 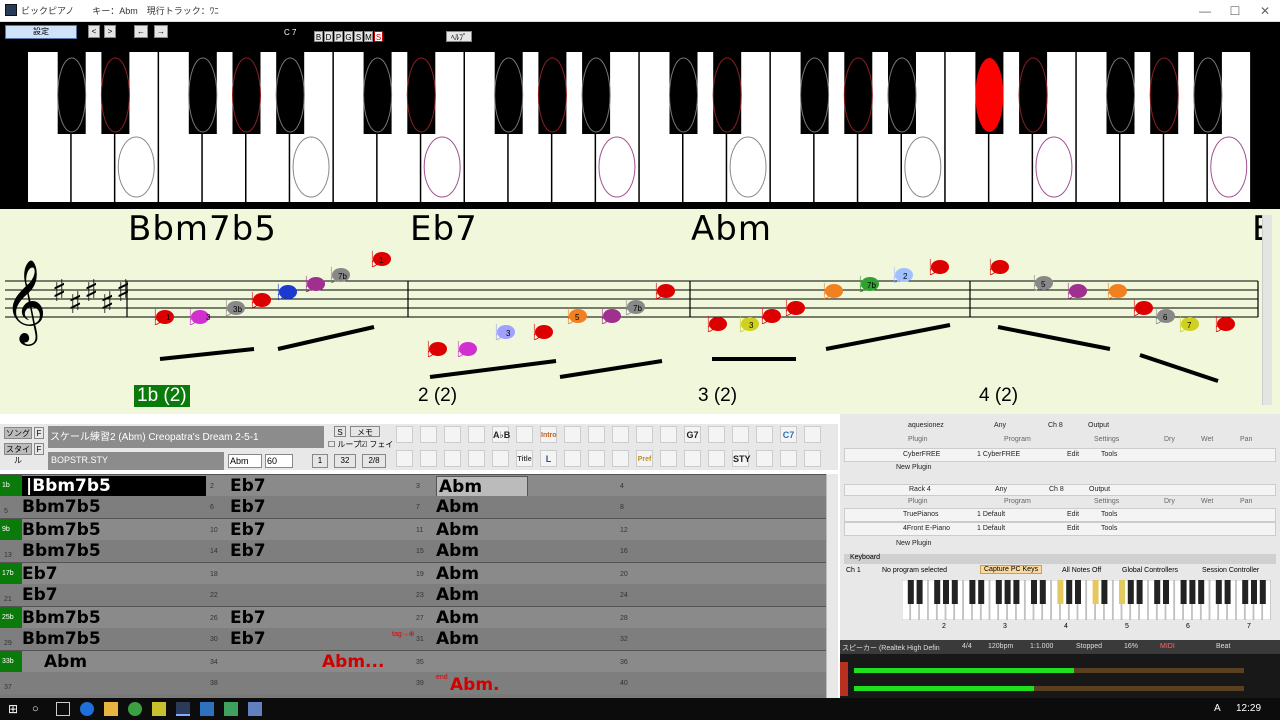 I want to click on session-controller-checkbox: Session Controller, so click(x=1230, y=570).